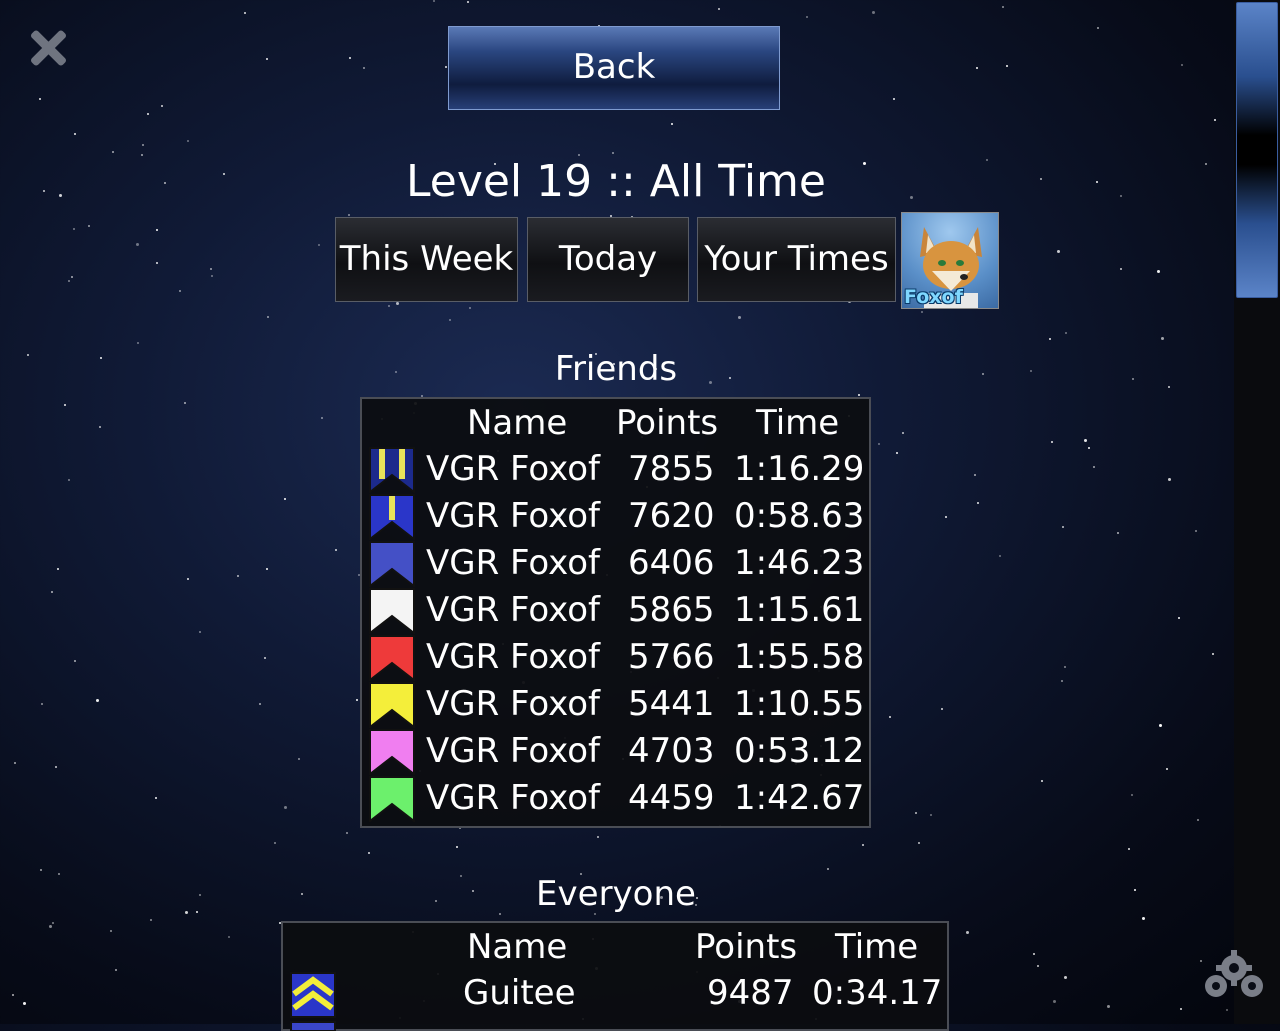 This screenshot has width=1280, height=1031. Describe the element at coordinates (671, 798) in the screenshot. I see `friend-points: 4459` at that location.